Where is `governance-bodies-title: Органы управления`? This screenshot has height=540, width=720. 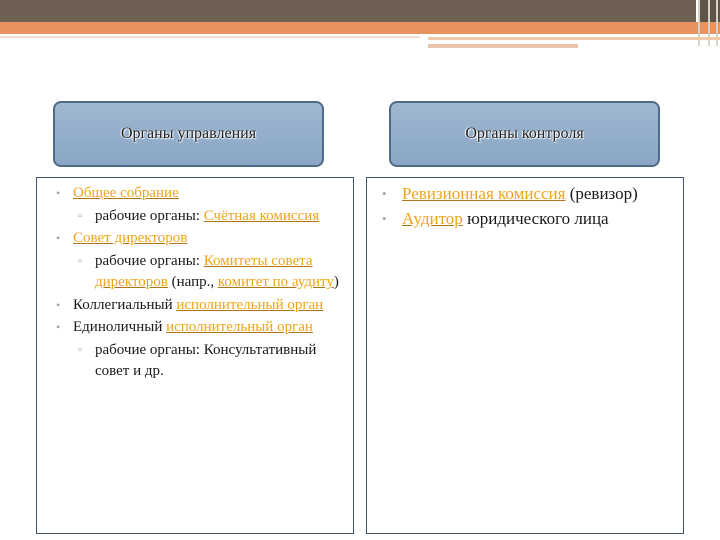
governance-bodies-title: Органы управления is located at coordinates (188, 133).